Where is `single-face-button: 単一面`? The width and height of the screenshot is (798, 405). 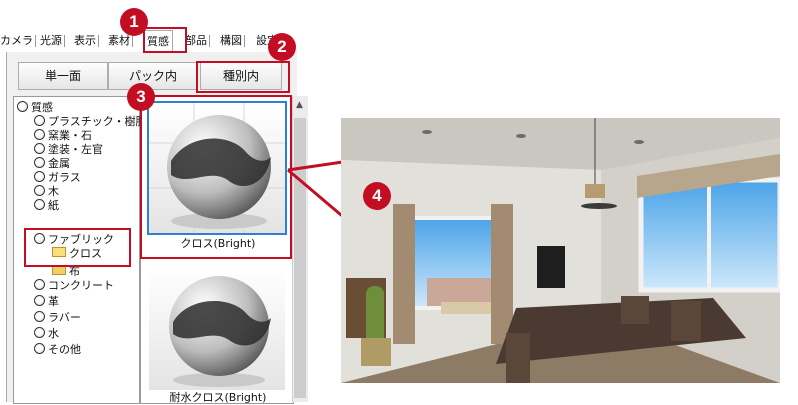
single-face-button: 単一面 is located at coordinates (63, 76).